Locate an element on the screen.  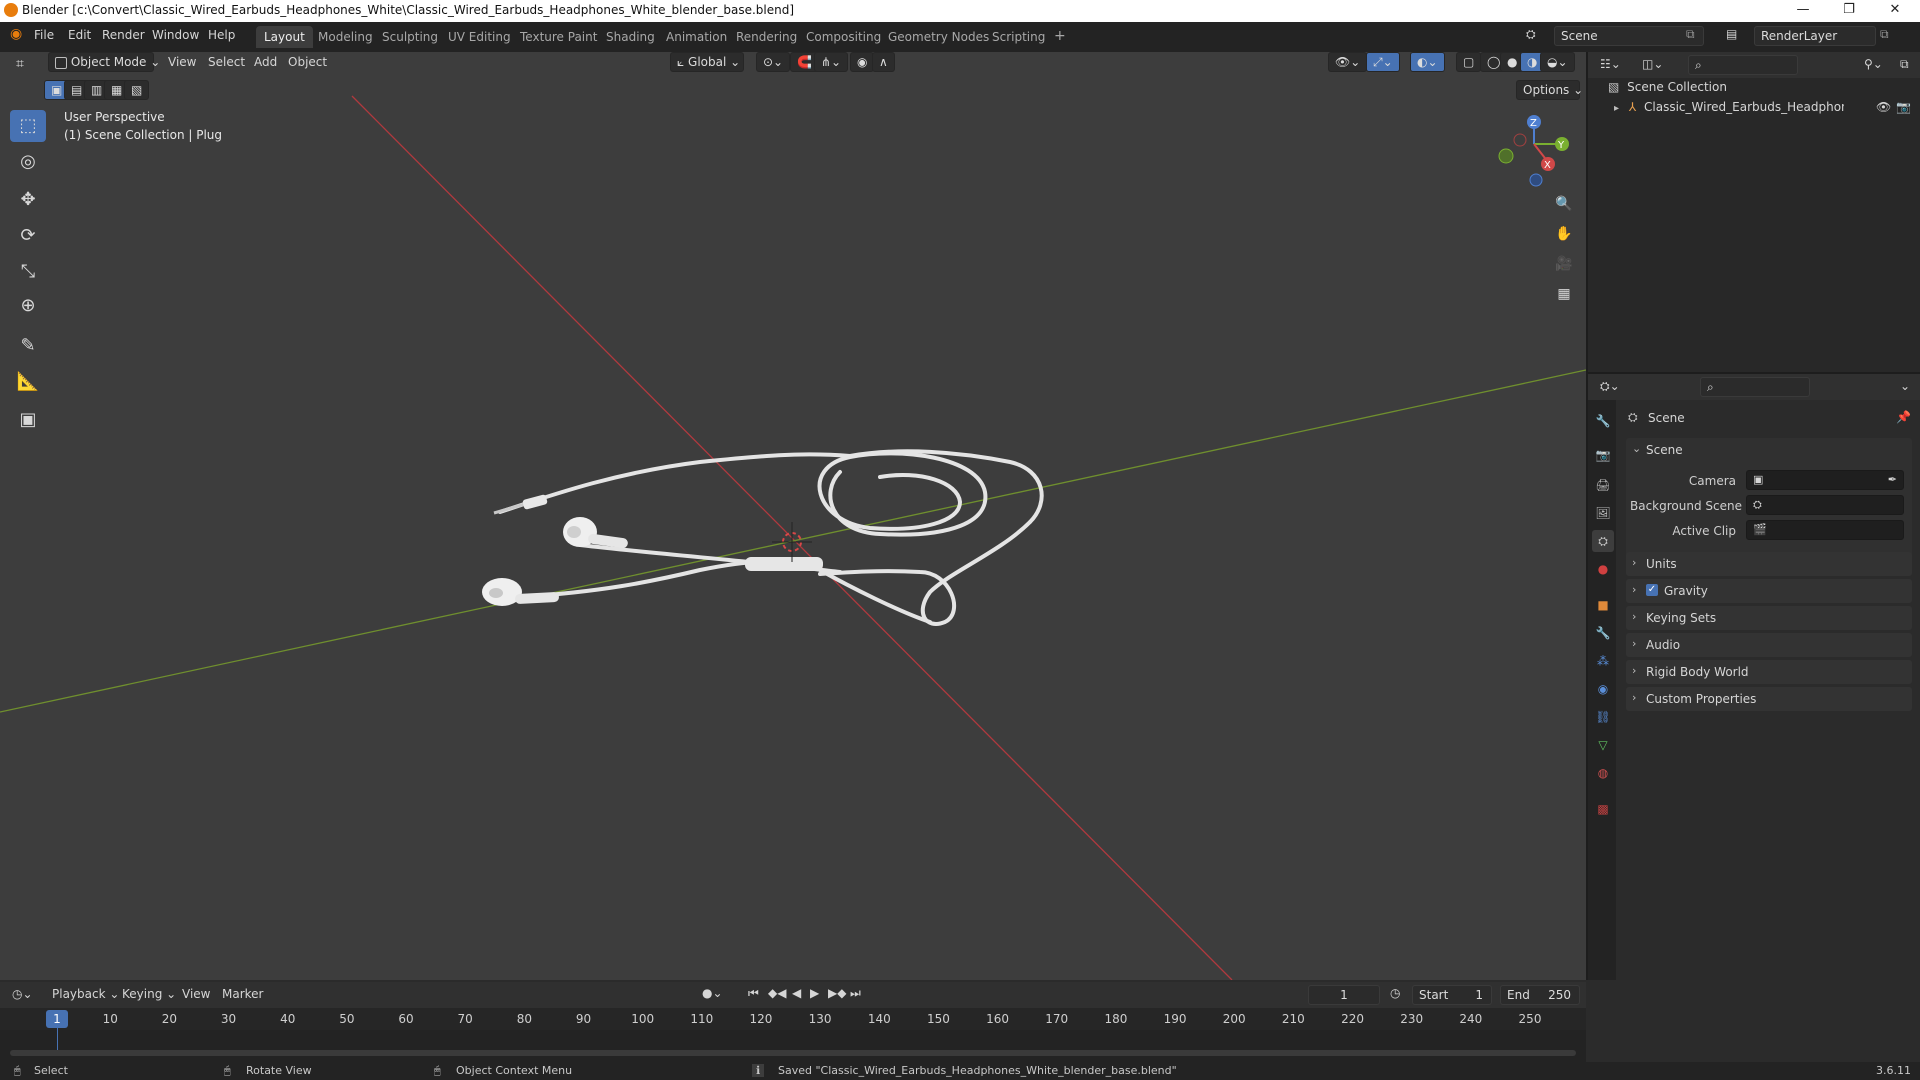
scene-panel-title: Scene is located at coordinates (1664, 450).